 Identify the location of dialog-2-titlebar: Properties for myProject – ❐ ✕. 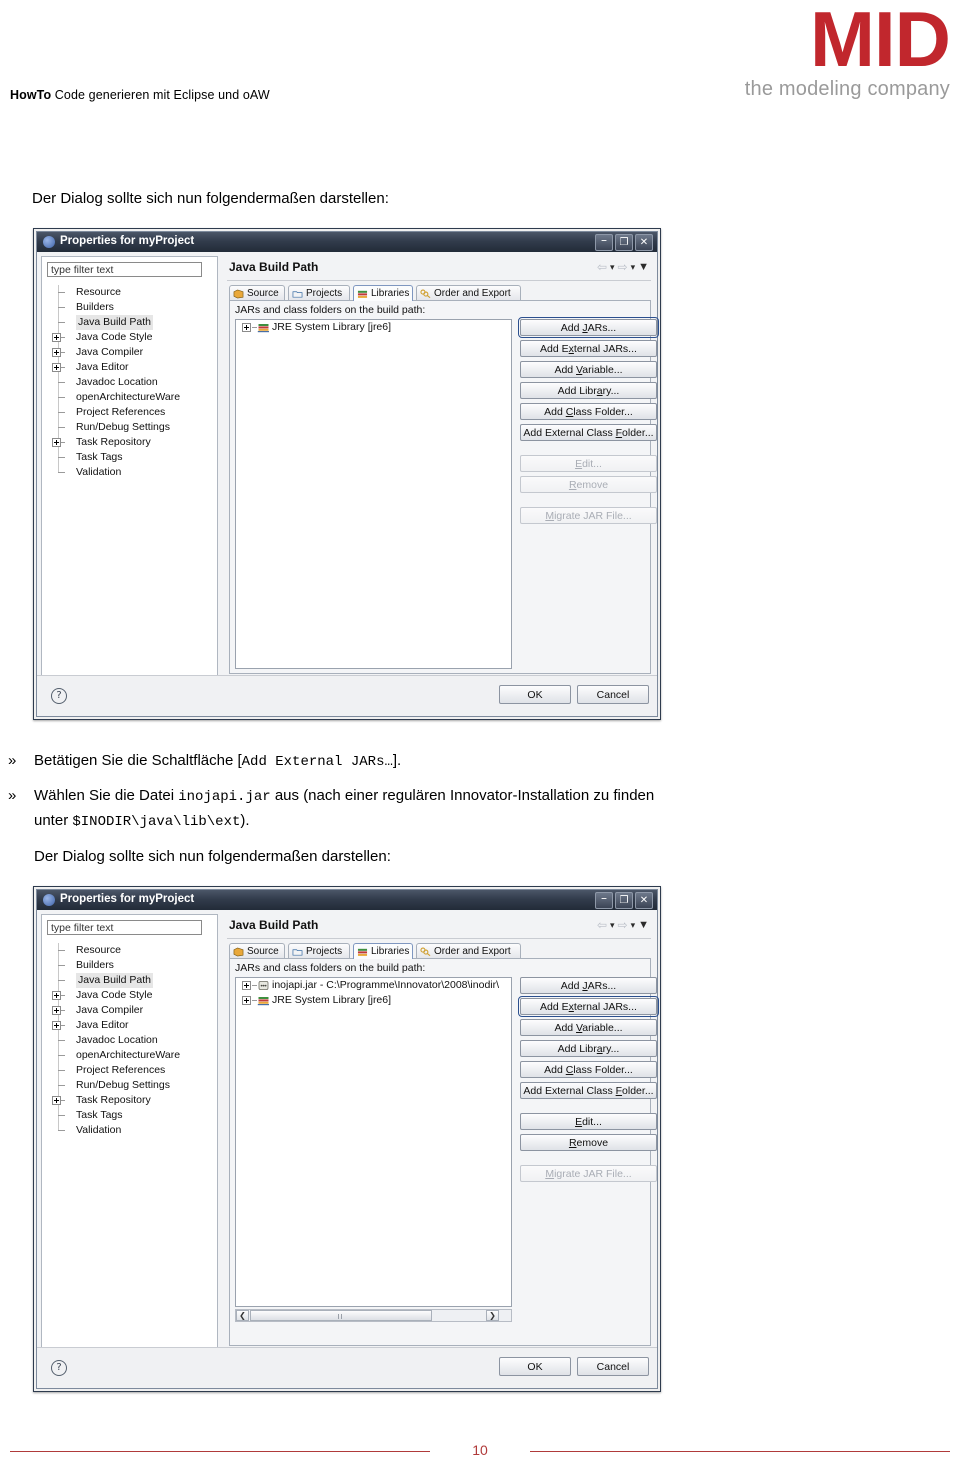
(347, 900).